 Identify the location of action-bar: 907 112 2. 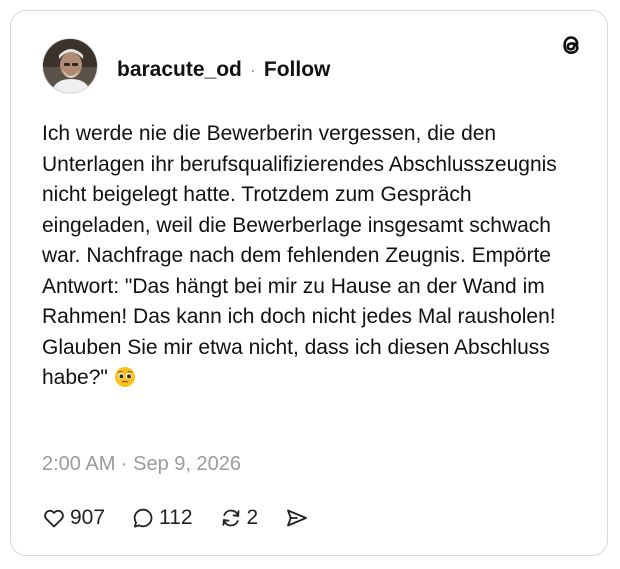
(189, 518).